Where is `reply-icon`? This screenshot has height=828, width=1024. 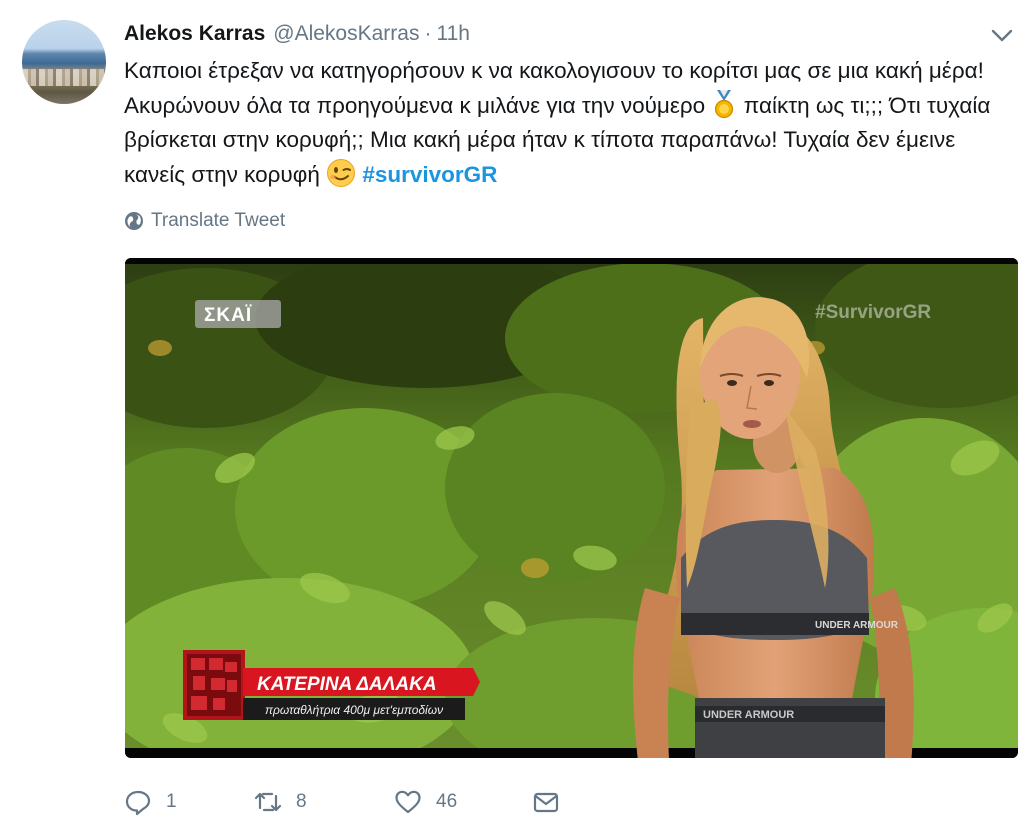 reply-icon is located at coordinates (138, 803).